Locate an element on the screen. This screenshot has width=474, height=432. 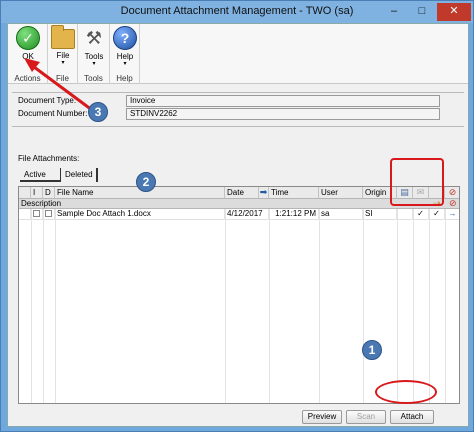
callout-arrow is located at coordinates (58, 85).